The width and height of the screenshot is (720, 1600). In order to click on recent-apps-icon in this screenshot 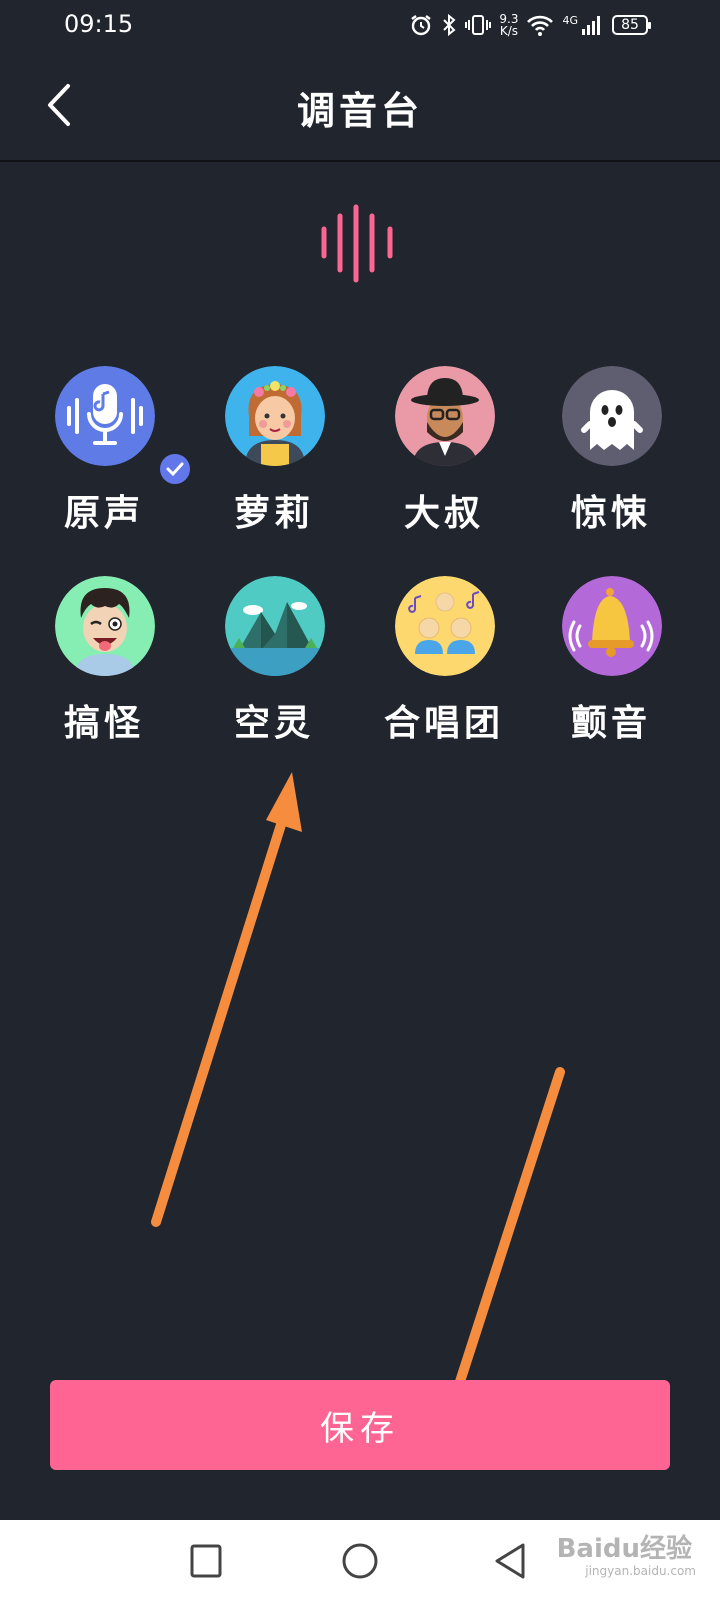, I will do `click(206, 1561)`.